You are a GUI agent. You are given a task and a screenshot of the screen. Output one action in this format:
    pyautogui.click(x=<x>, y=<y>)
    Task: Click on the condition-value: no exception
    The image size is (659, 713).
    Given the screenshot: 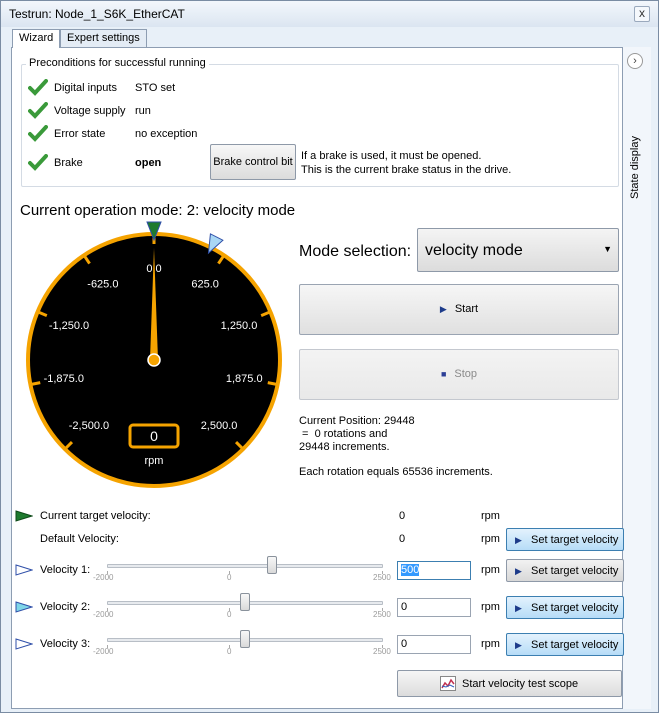 What is the action you would take?
    pyautogui.click(x=166, y=134)
    